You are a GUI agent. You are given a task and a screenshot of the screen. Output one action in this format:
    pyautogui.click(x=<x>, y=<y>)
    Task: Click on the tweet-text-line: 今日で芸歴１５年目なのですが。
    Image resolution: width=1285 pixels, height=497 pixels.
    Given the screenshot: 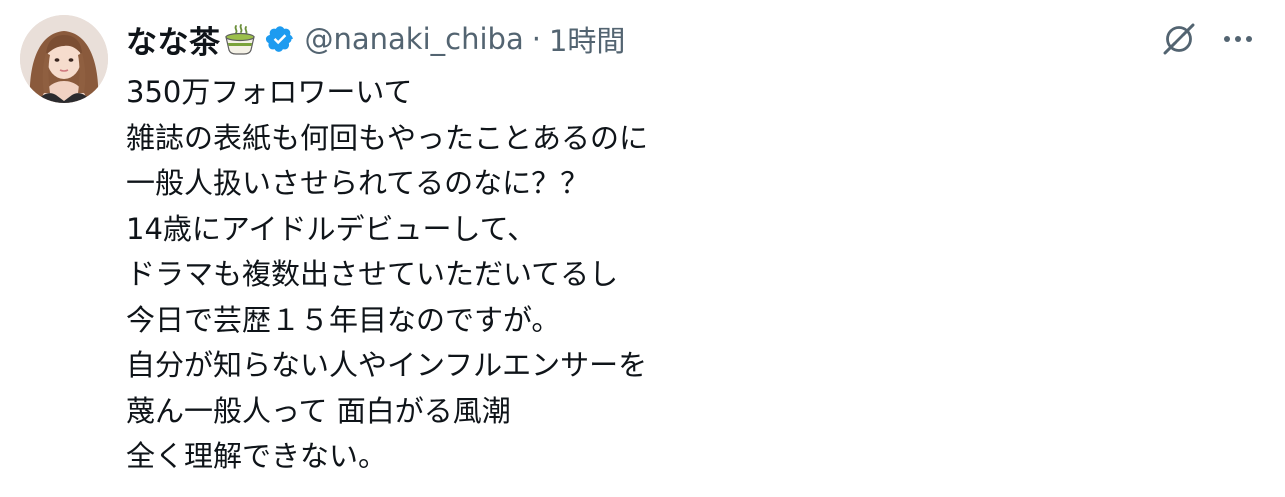 What is the action you would take?
    pyautogui.click(x=343, y=319)
    